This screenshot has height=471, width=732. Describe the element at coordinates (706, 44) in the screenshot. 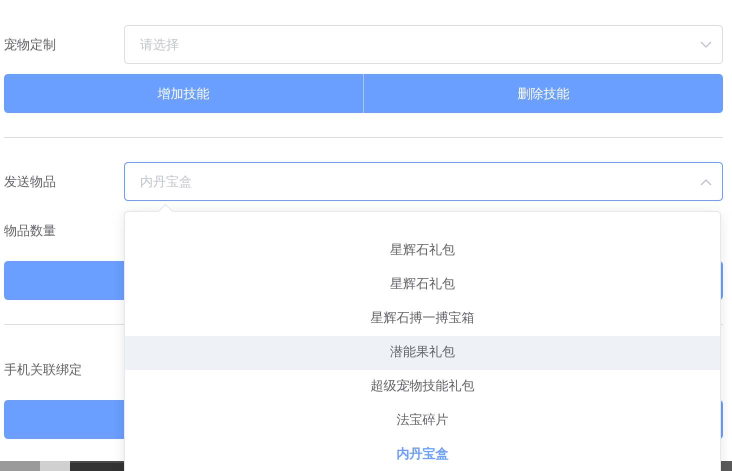

I see `chevron-down-icon` at that location.